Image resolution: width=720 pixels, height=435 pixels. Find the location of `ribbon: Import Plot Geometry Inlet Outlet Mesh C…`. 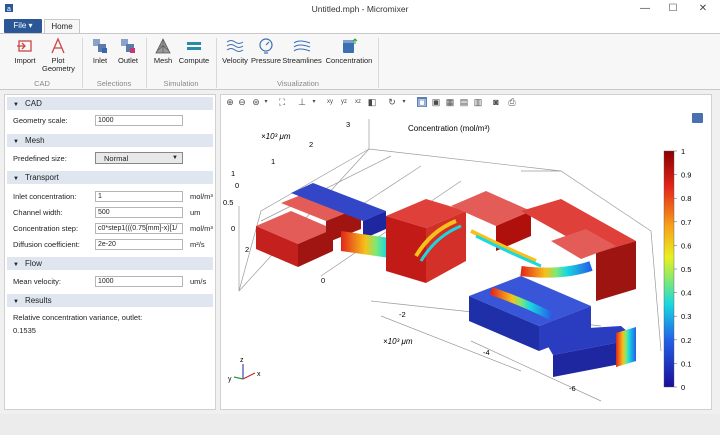

ribbon: Import Plot Geometry Inlet Outlet Mesh C… is located at coordinates (360, 61).